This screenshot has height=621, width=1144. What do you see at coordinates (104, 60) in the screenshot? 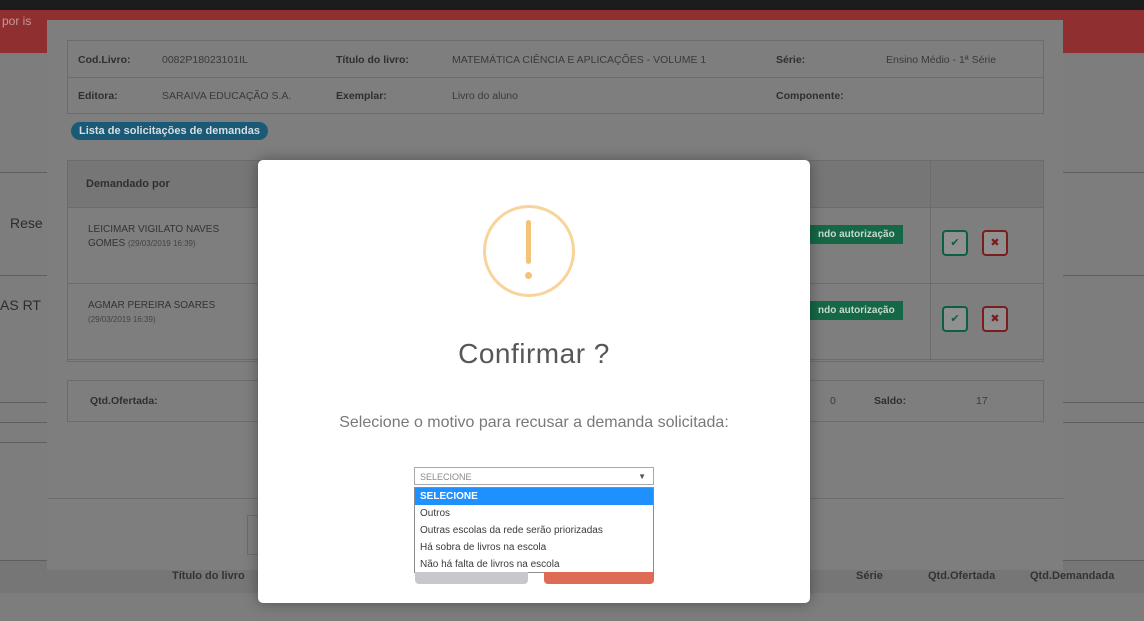
I see `cod-livro-label: Cod.Livro:` at bounding box center [104, 60].